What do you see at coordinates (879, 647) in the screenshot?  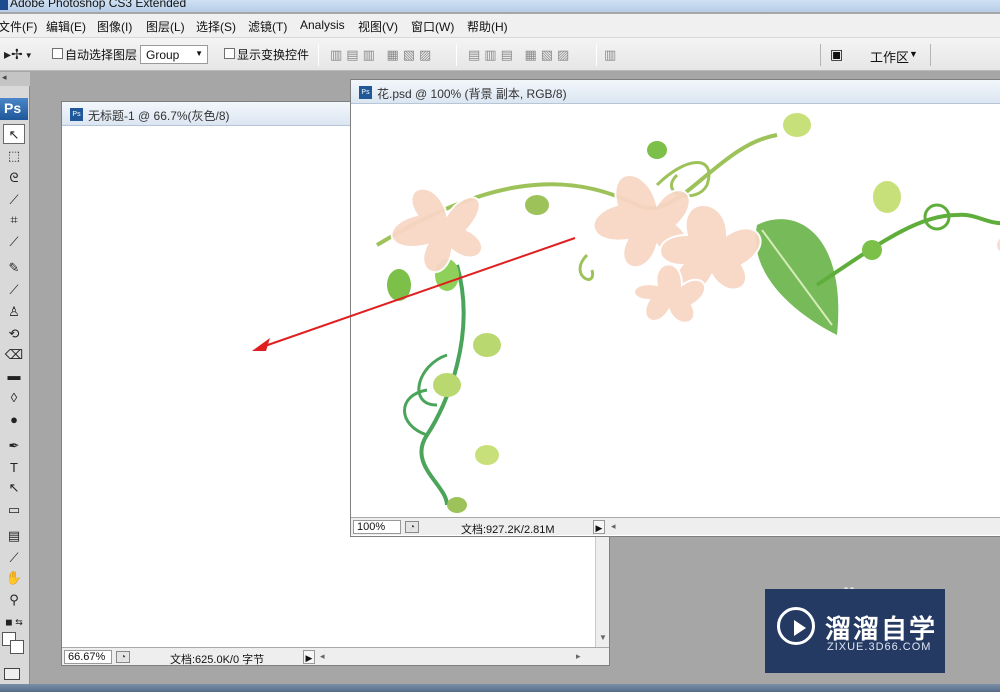 I see `watermark-url: ZIXUE.3D66.COM` at bounding box center [879, 647].